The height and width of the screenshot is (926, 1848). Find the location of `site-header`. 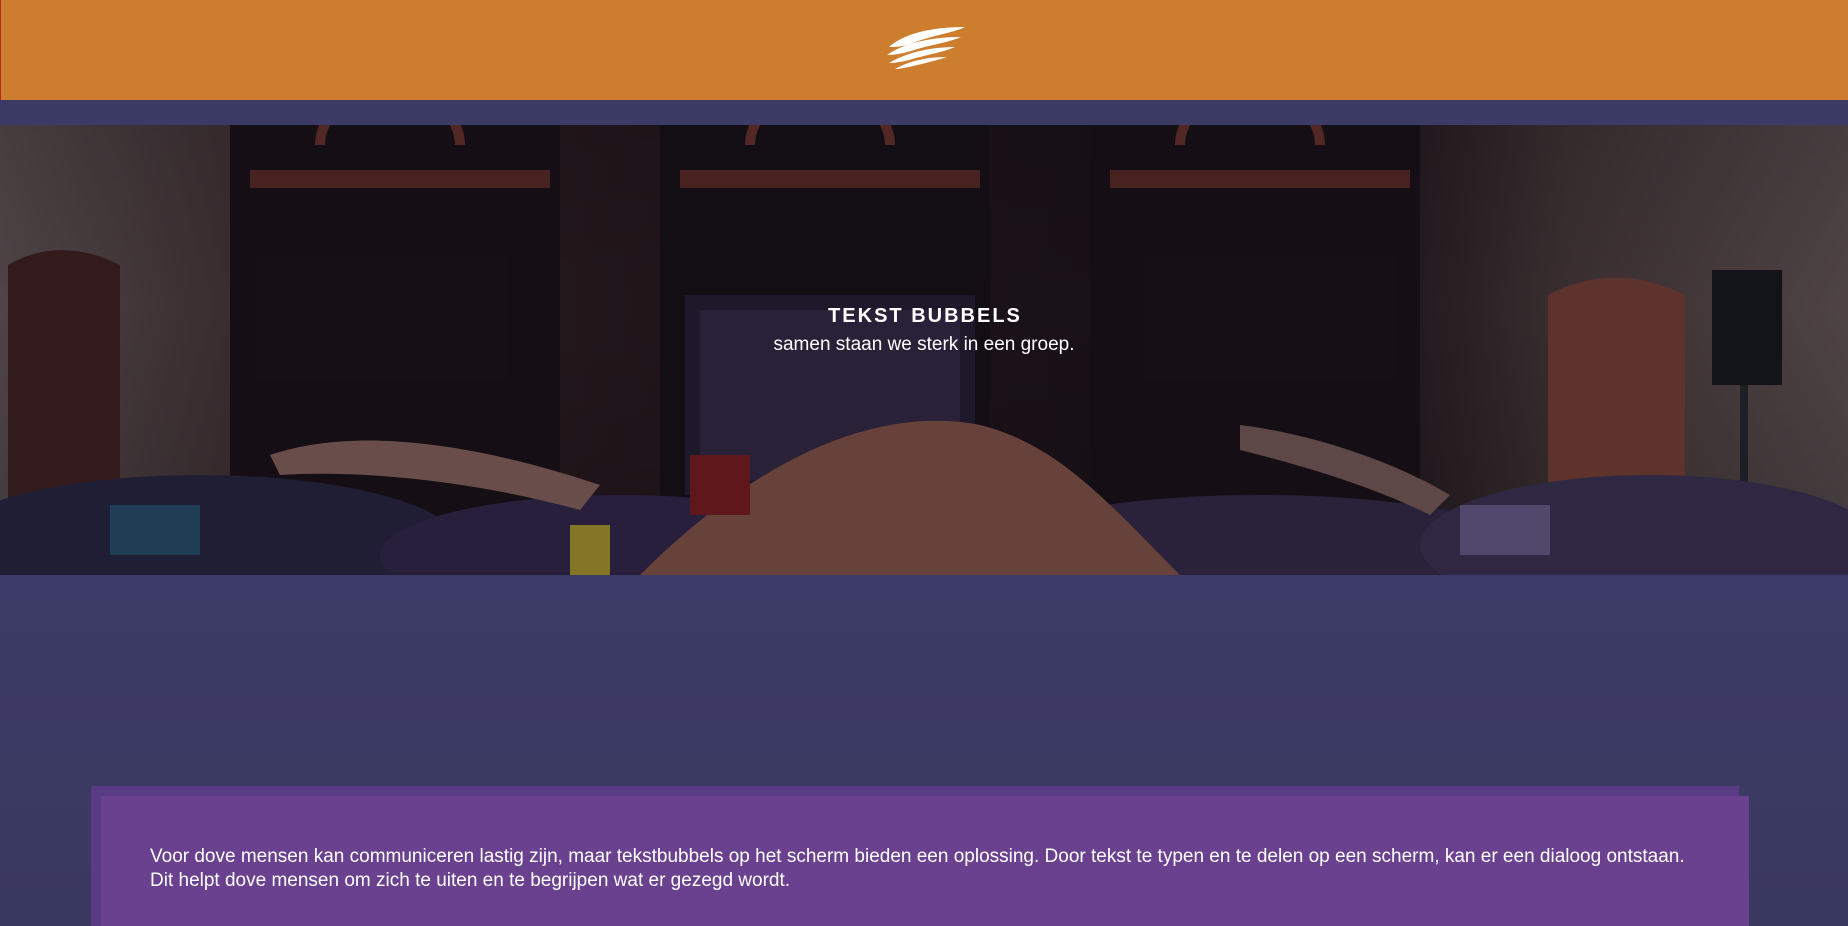

site-header is located at coordinates (924, 50).